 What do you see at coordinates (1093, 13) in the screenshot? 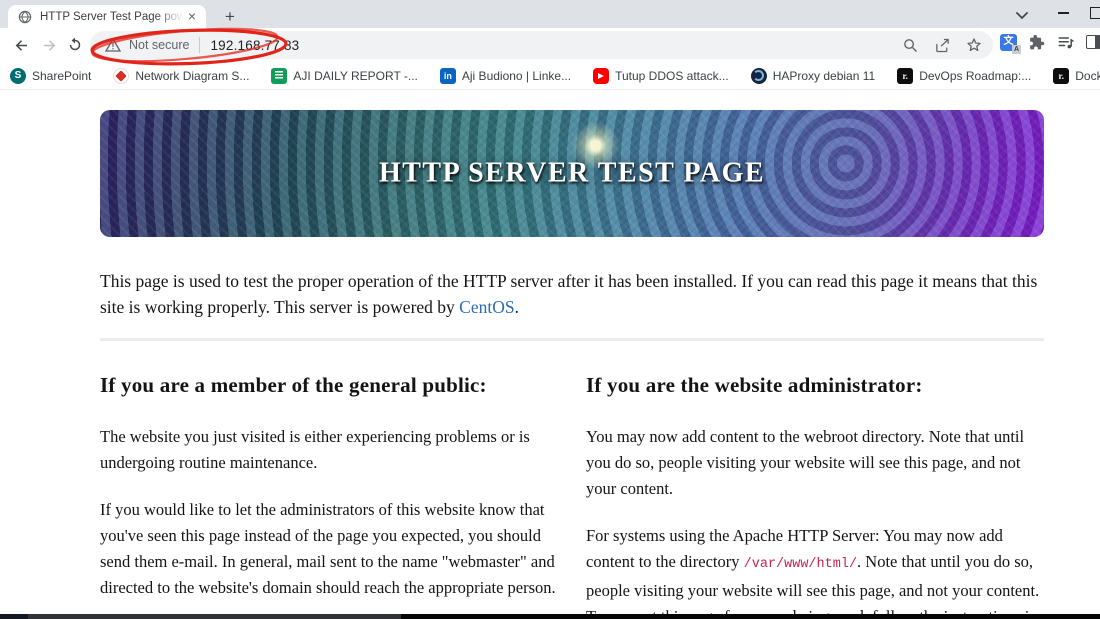
I see `window-maximize-button` at bounding box center [1093, 13].